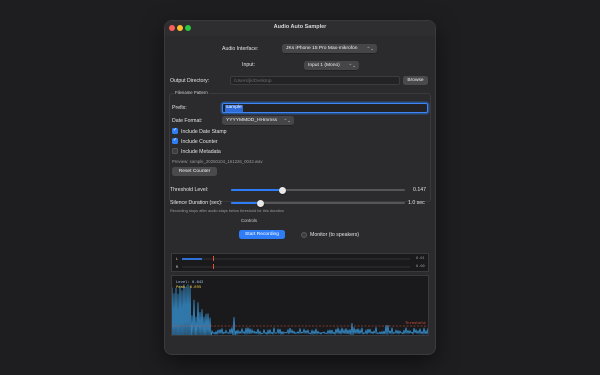  I want to click on waveform-graph, so click(300, 309).